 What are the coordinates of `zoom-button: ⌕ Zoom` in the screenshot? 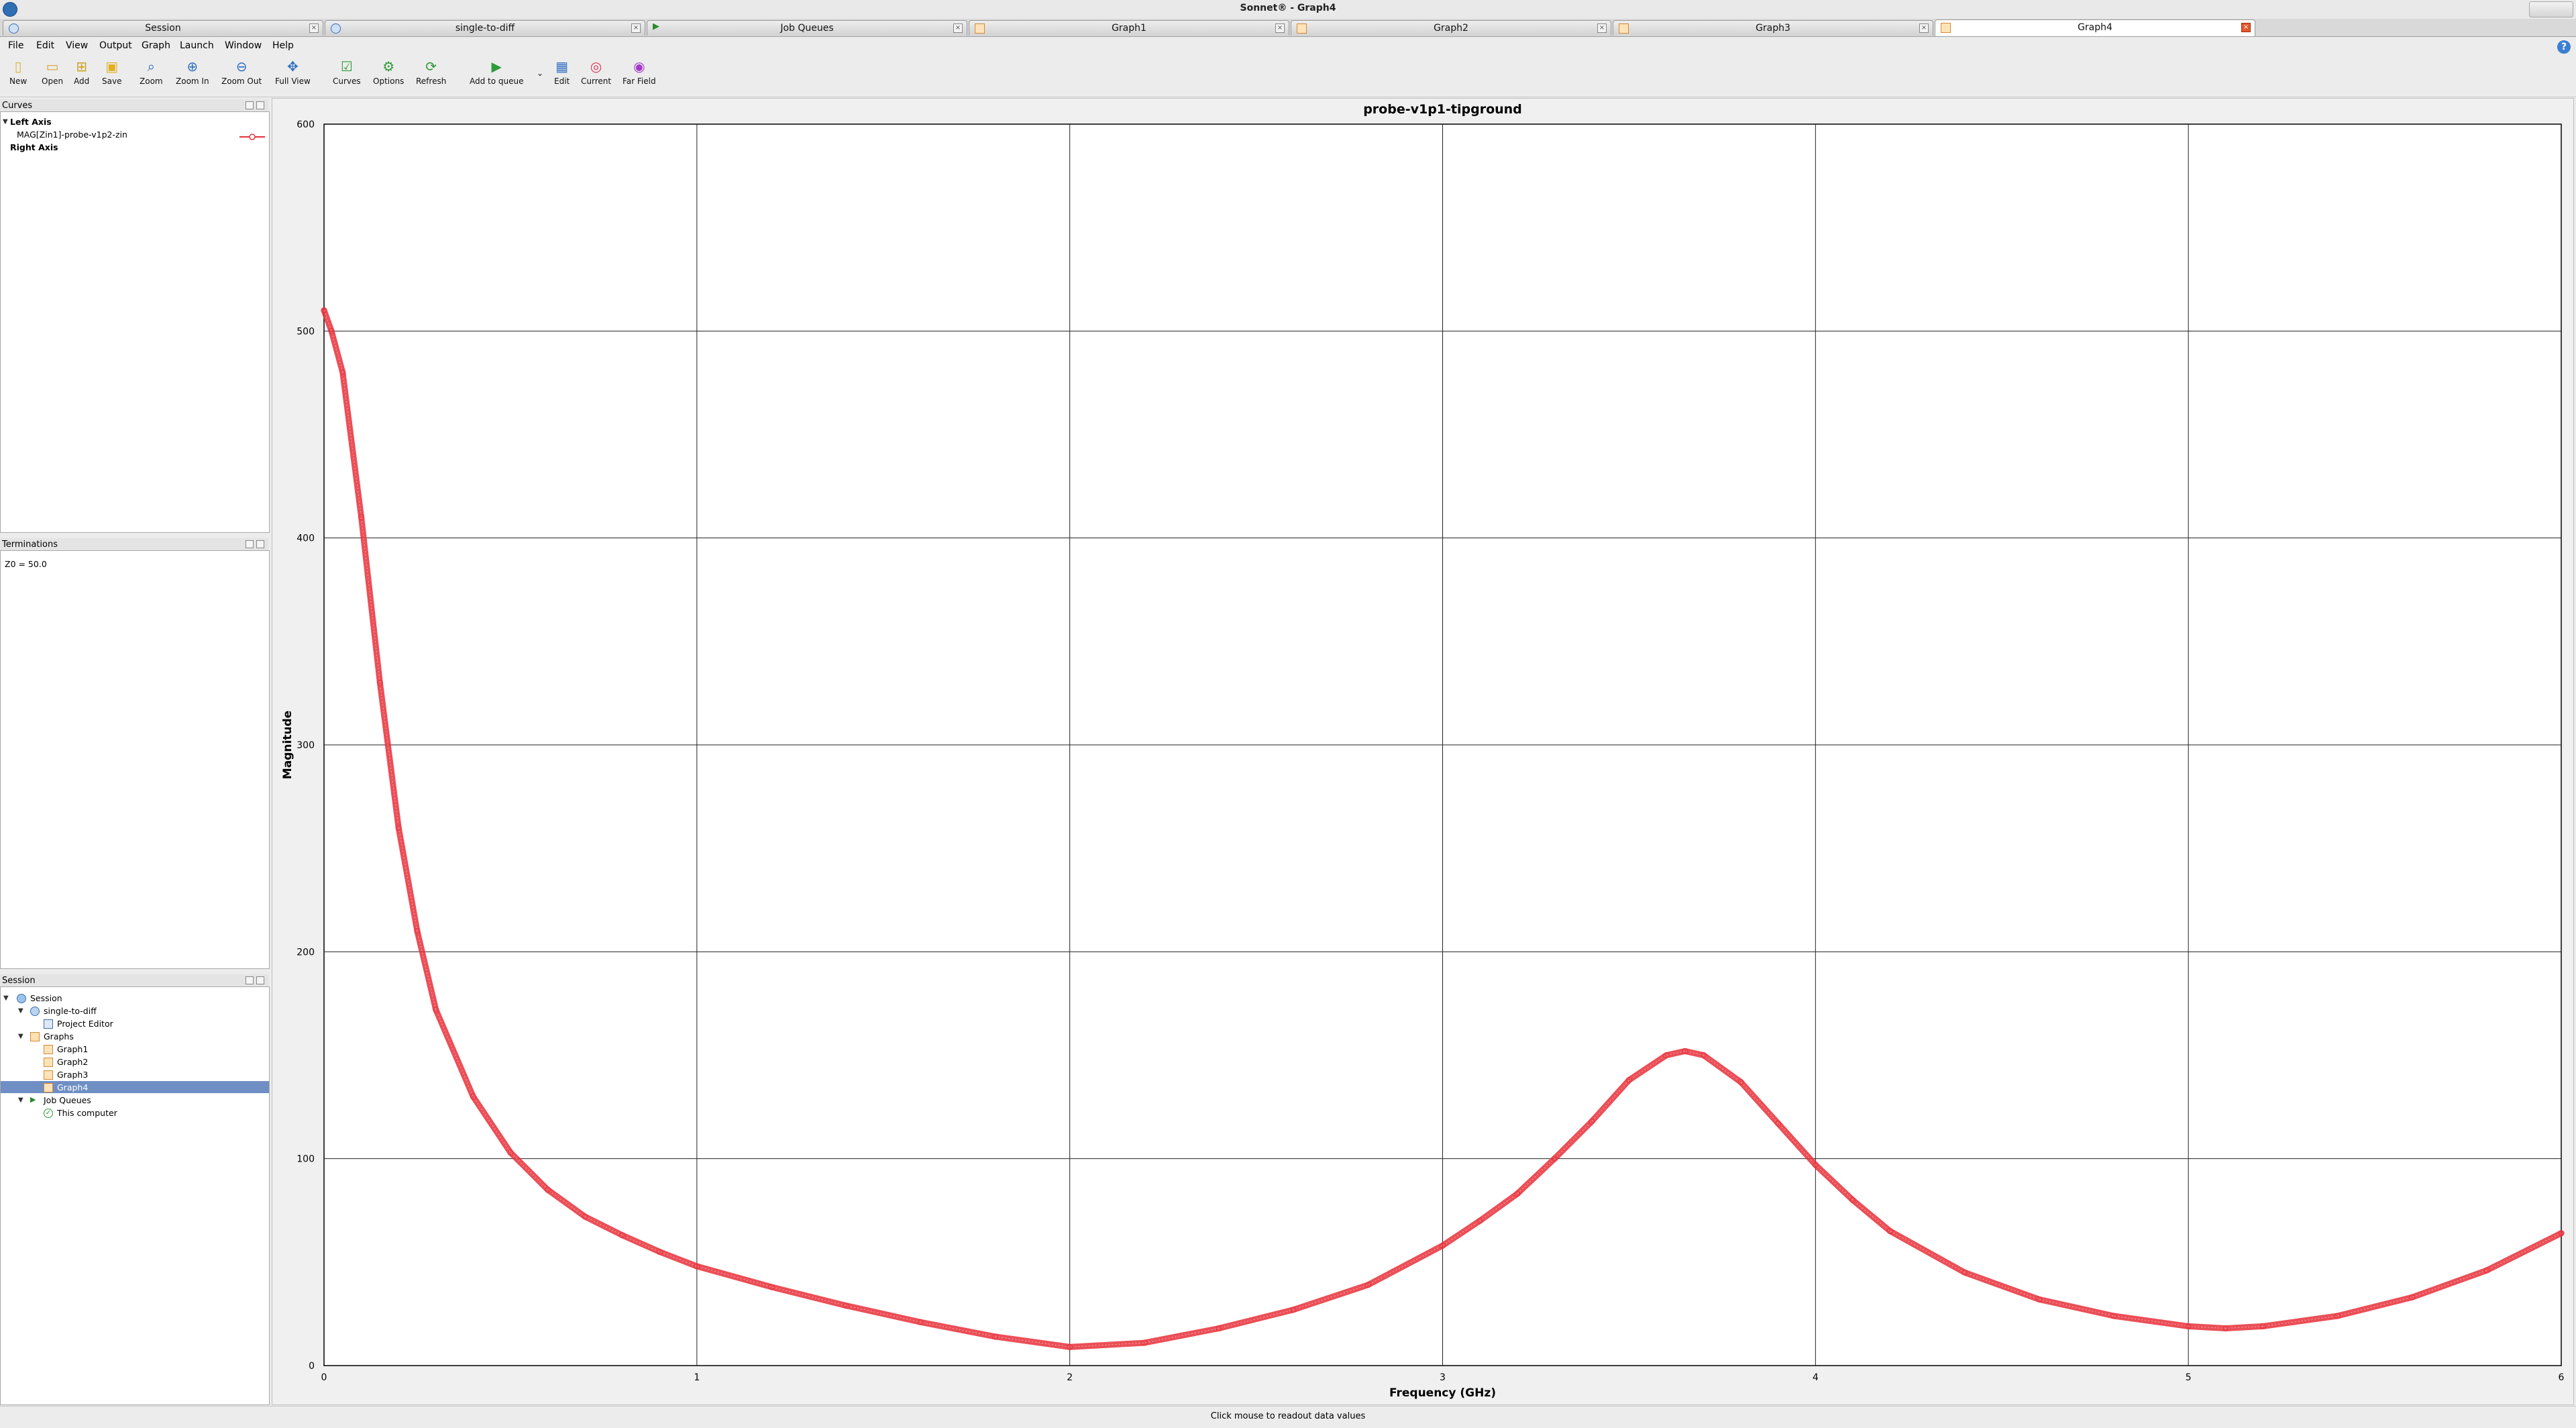 It's located at (151, 72).